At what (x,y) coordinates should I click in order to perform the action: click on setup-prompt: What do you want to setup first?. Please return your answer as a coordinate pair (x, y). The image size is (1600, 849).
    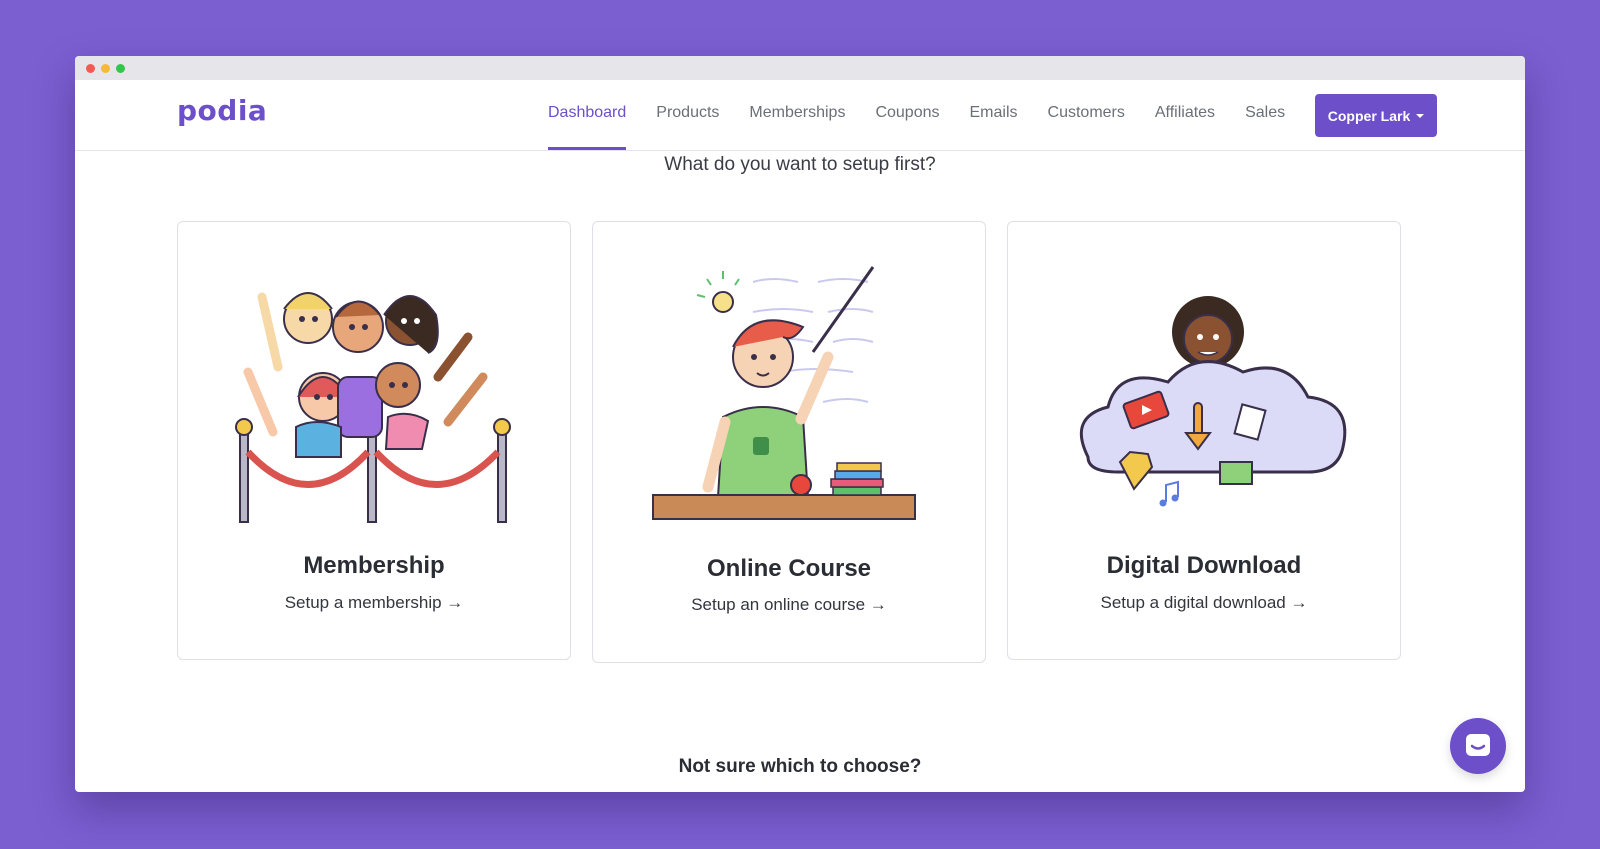
    Looking at the image, I should click on (800, 164).